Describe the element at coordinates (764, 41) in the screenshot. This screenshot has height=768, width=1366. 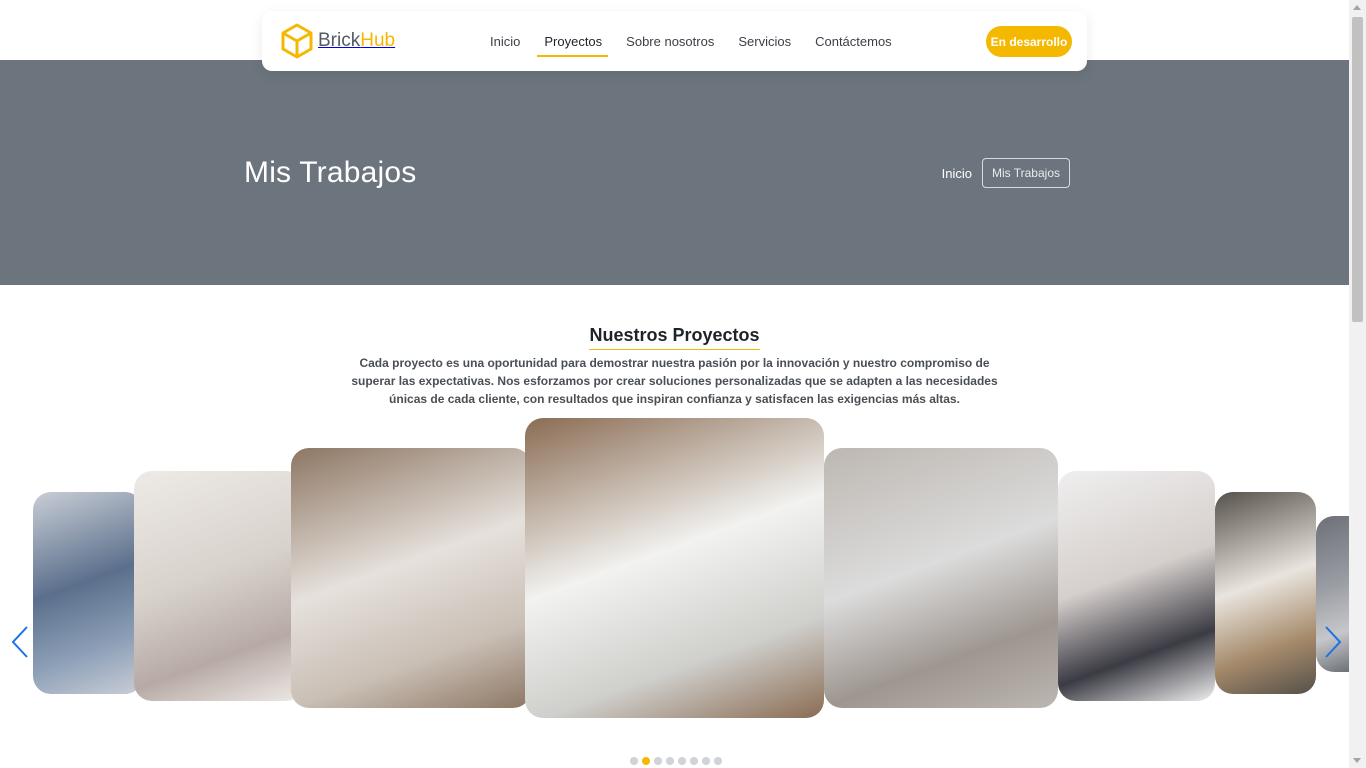
I see `nav-item-servicios: Servicios` at that location.